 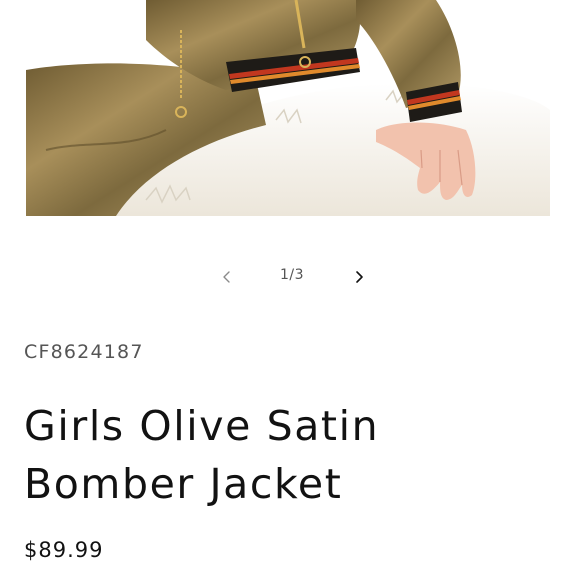 I want to click on chevron-left-icon, so click(x=226, y=277).